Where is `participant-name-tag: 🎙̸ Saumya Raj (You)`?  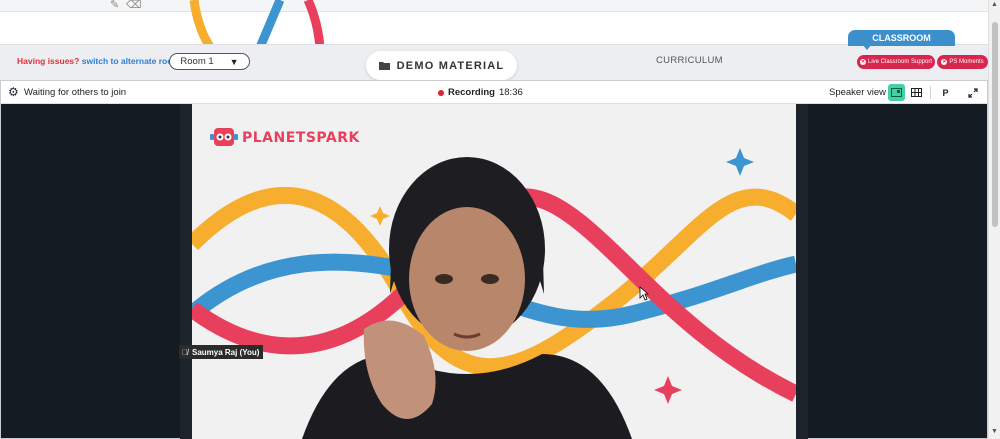 participant-name-tag: 🎙̸ Saumya Raj (You) is located at coordinates (221, 352).